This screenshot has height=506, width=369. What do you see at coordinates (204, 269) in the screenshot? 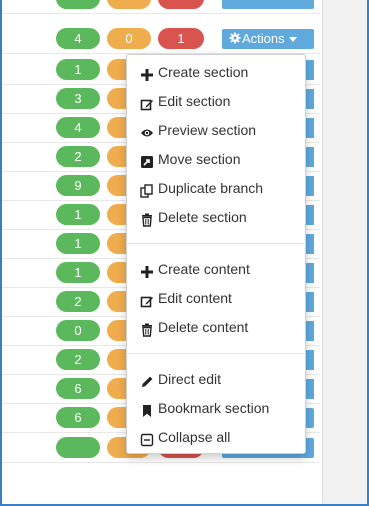
I see `menu-item-label: Create content` at bounding box center [204, 269].